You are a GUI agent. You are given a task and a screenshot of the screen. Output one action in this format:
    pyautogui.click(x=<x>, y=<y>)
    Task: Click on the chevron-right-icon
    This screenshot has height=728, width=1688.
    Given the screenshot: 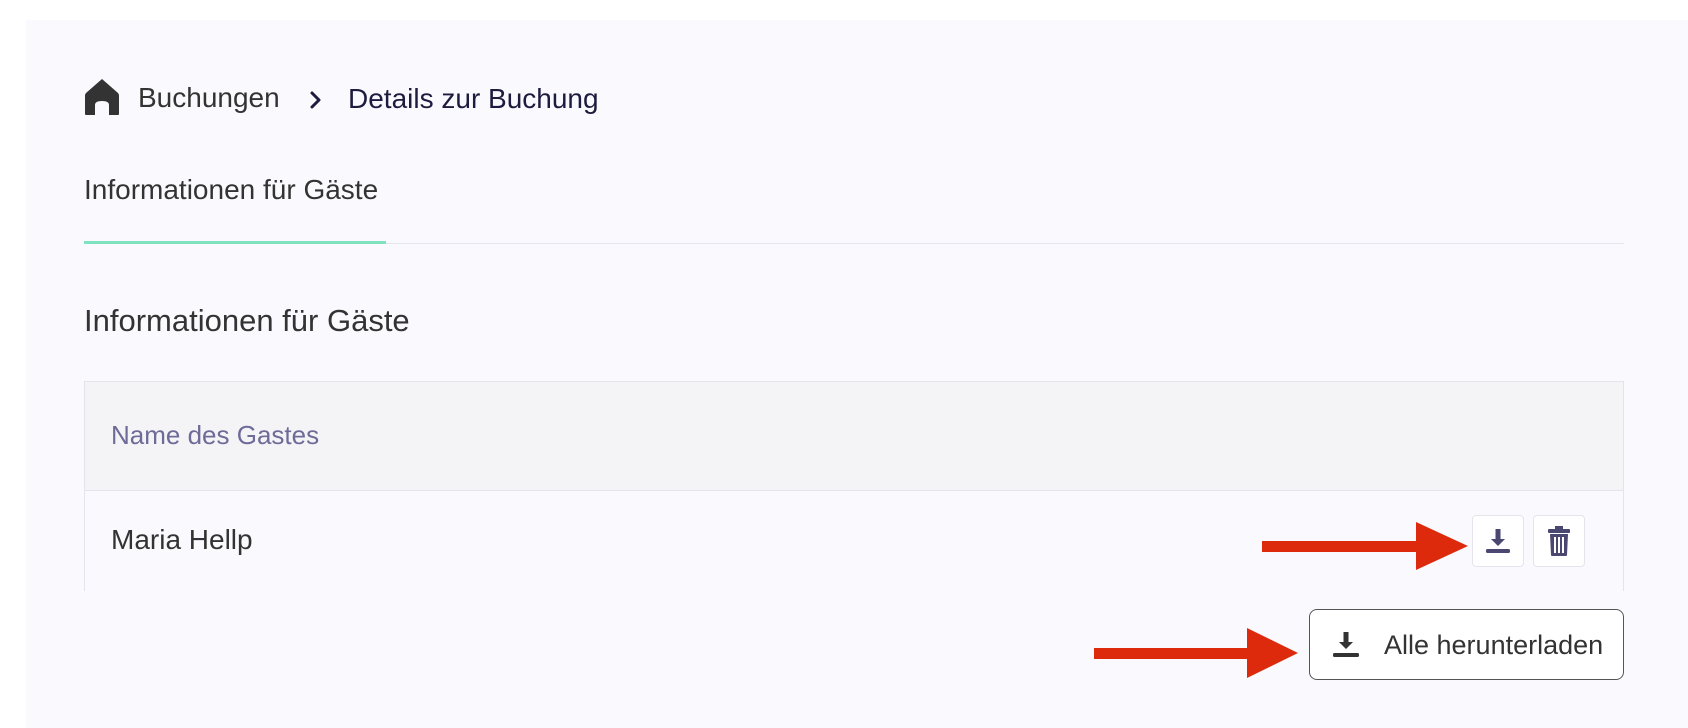 What is the action you would take?
    pyautogui.click(x=315, y=100)
    